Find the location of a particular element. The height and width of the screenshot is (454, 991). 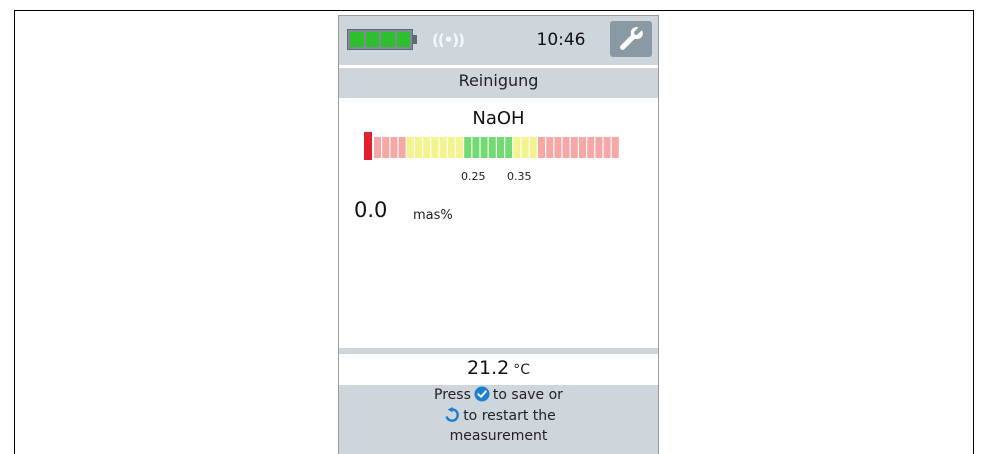

prompt-line-2: to restart the is located at coordinates (498, 417).